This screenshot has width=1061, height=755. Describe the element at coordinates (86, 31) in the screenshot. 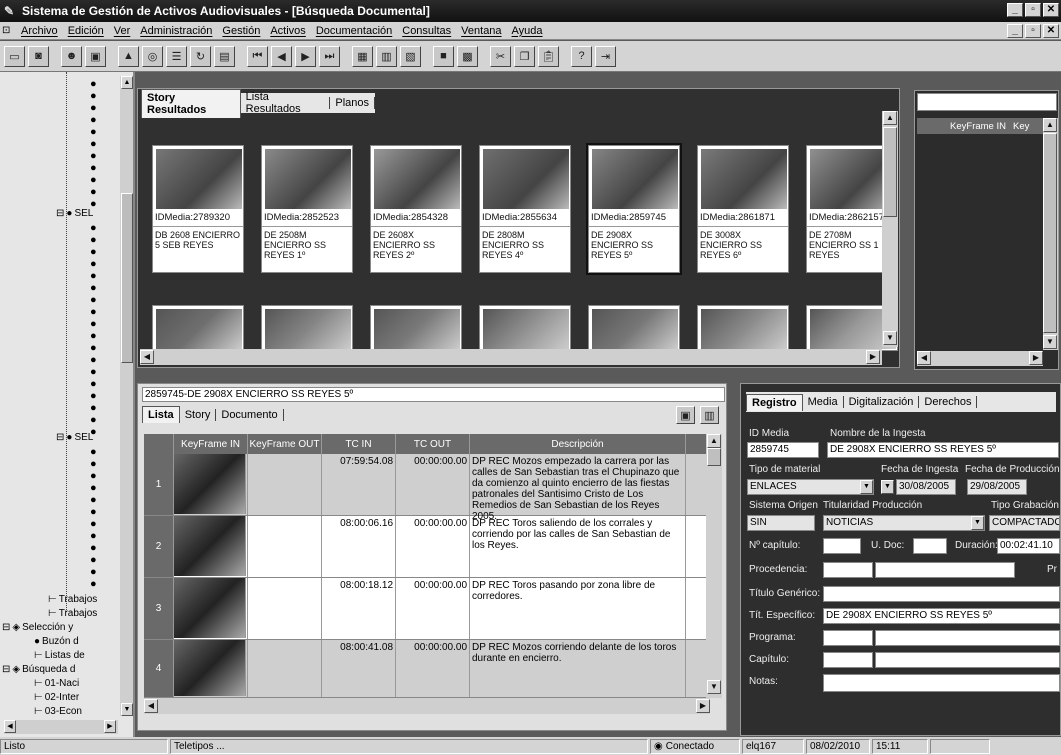

I see `menu-edicion: Edición` at that location.